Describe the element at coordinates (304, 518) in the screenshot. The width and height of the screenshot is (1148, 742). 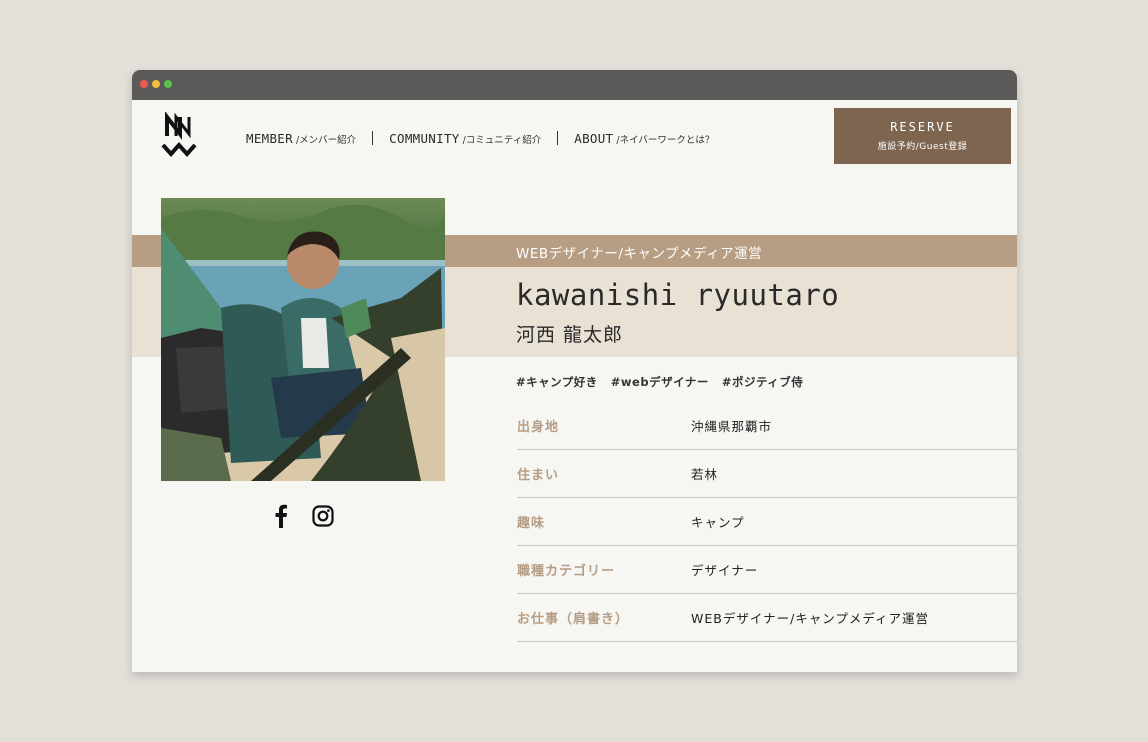
I see `social-links` at that location.